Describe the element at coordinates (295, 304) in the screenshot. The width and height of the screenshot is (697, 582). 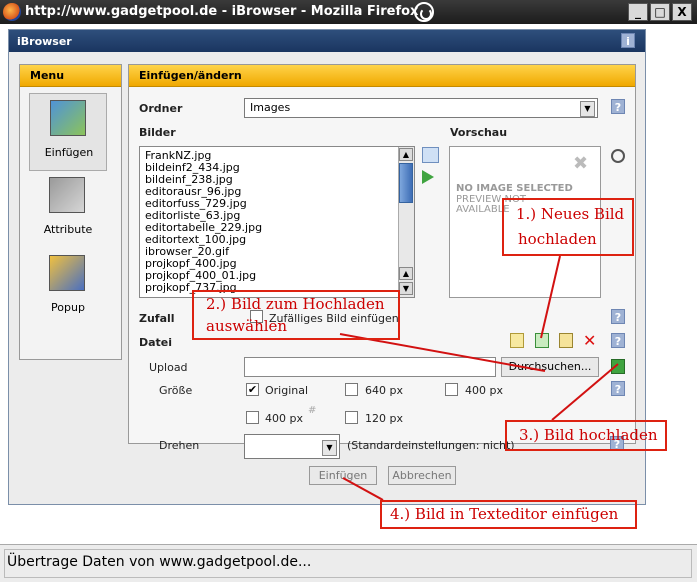
I see `annotation-text: 2.) Bild zum Hochladen` at that location.